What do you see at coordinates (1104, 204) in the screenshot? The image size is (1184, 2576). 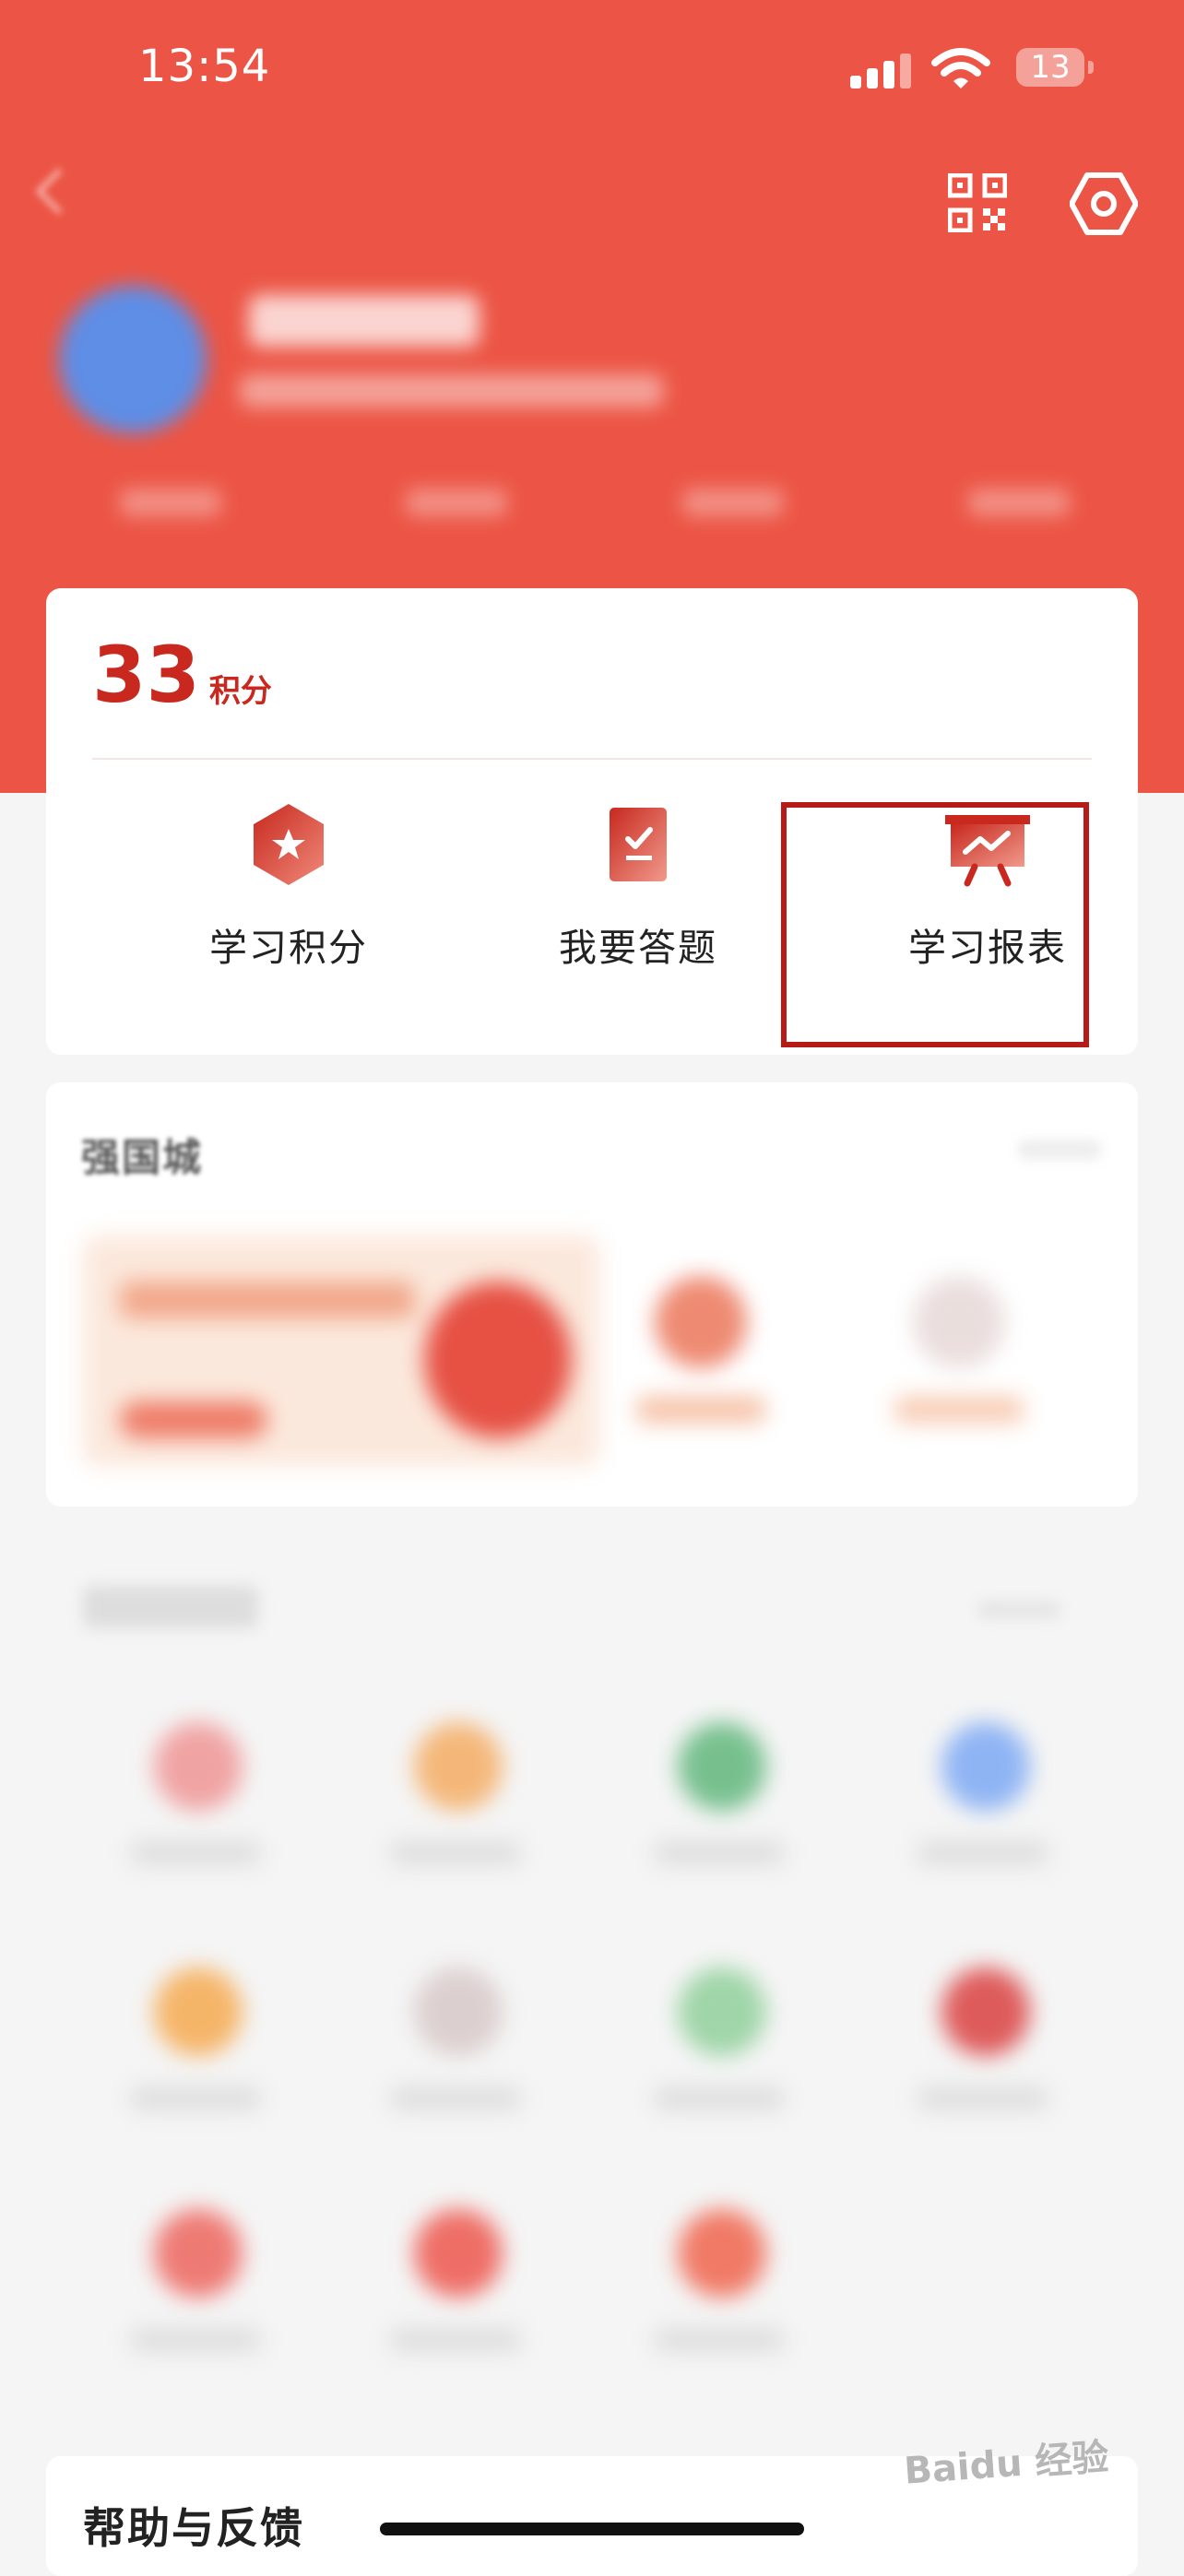 I see `settings-icon` at bounding box center [1104, 204].